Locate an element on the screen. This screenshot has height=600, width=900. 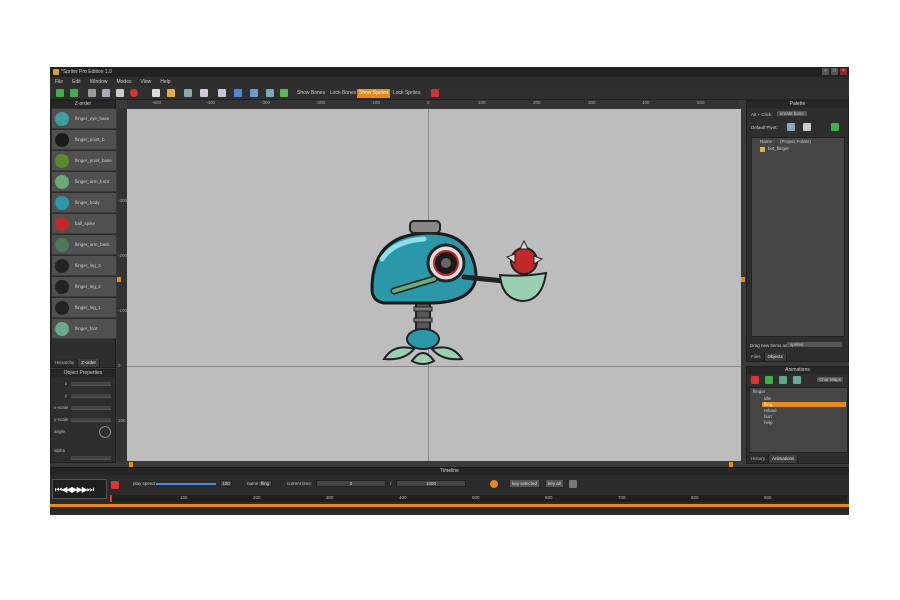
cut-icon is located at coordinates (92, 93).